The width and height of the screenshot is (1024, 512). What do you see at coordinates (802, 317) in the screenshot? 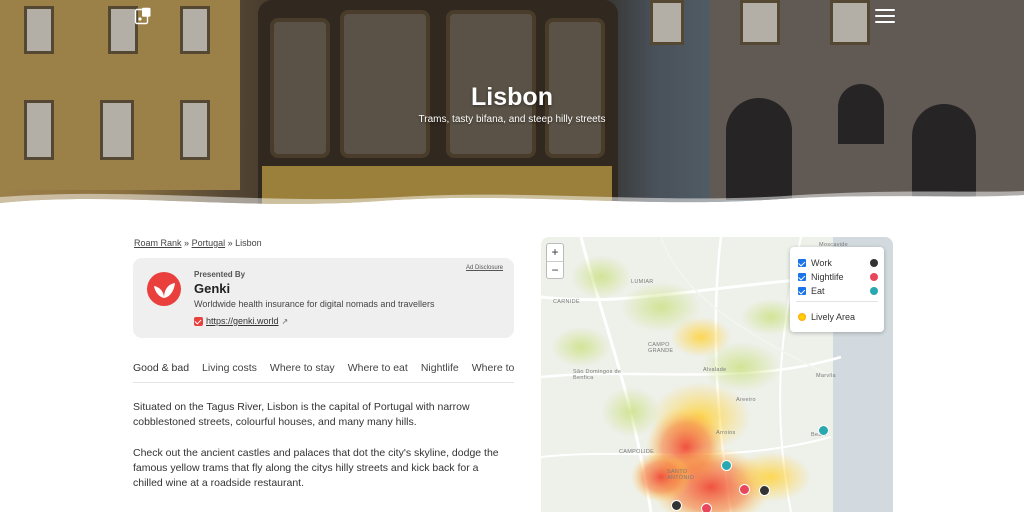
I see `lively-area-icon` at bounding box center [802, 317].